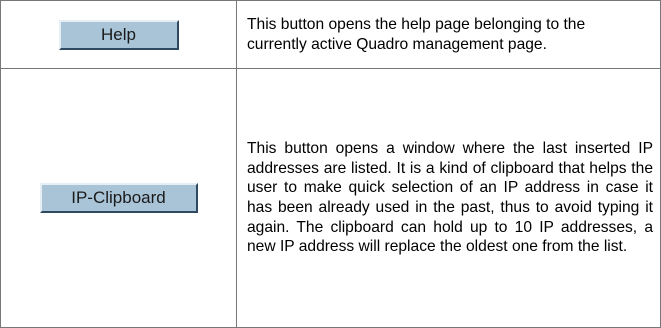 This screenshot has height=328, width=661. I want to click on button-cell-help: Help, so click(118, 34).